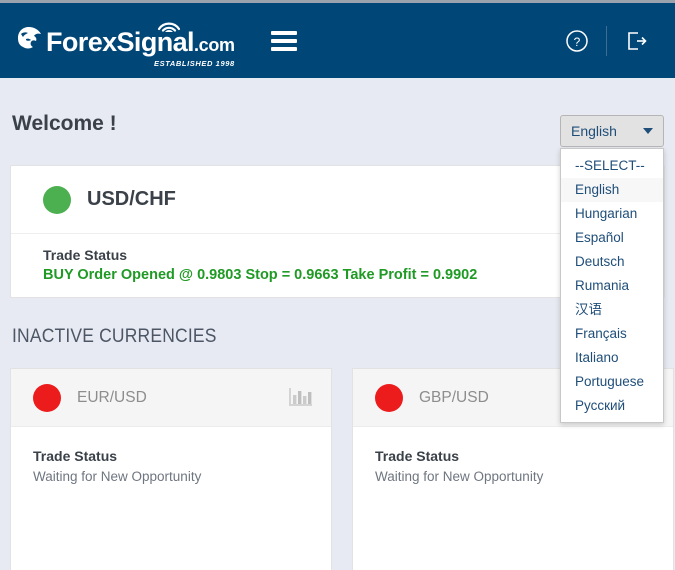 The height and width of the screenshot is (570, 675). Describe the element at coordinates (337, 40) in the screenshot. I see `site-header: ForexSignal.com ESTABLISHED 1998 ?` at that location.